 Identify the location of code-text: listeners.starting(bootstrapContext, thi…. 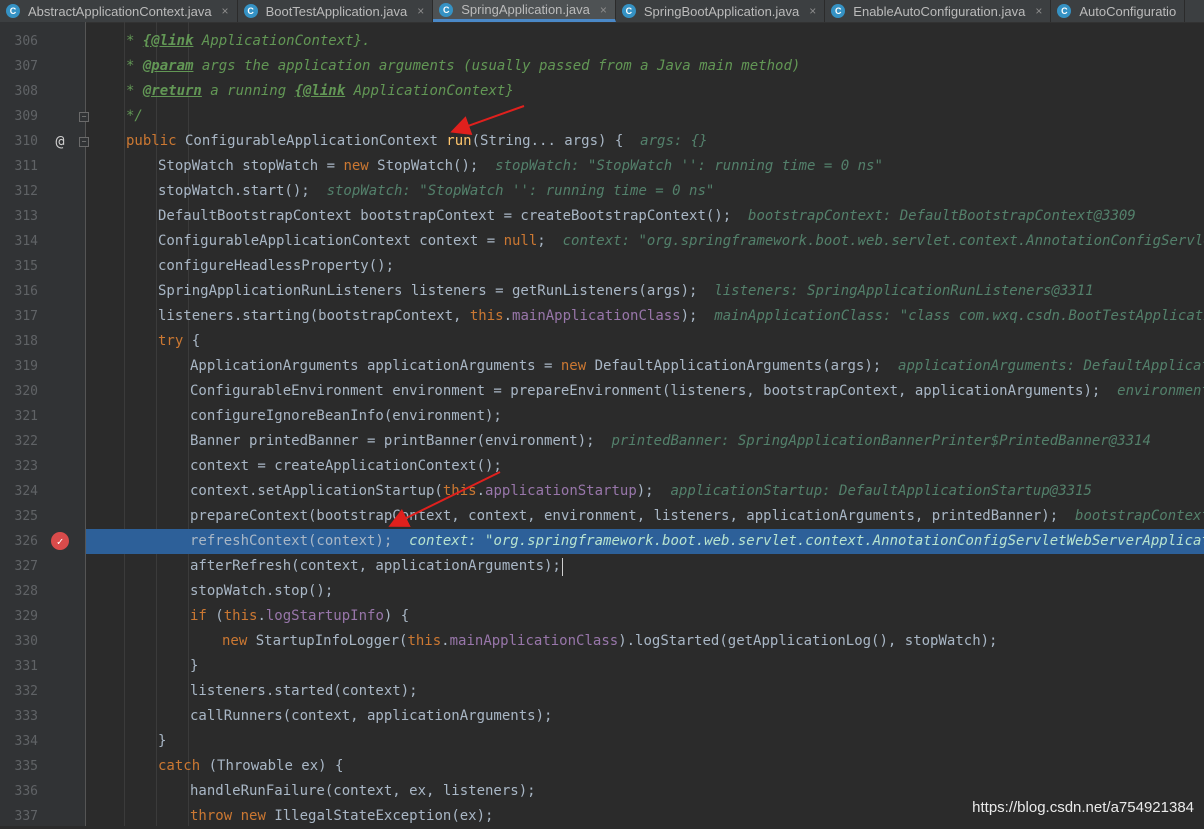
(681, 316).